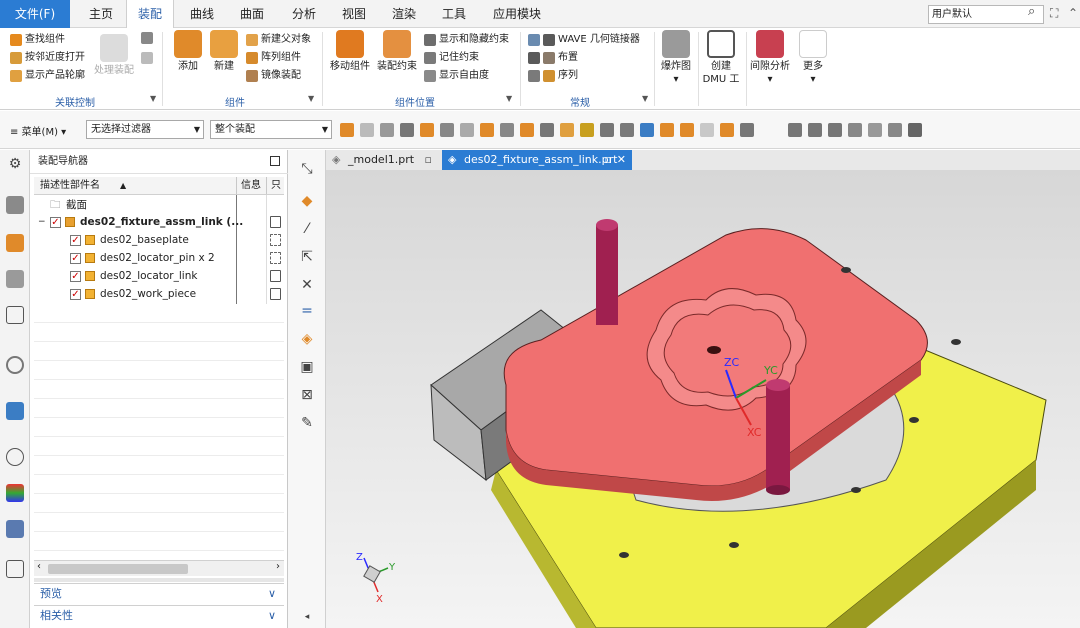  What do you see at coordinates (307, 367) in the screenshot?
I see `save-icon: ▣` at bounding box center [307, 367].